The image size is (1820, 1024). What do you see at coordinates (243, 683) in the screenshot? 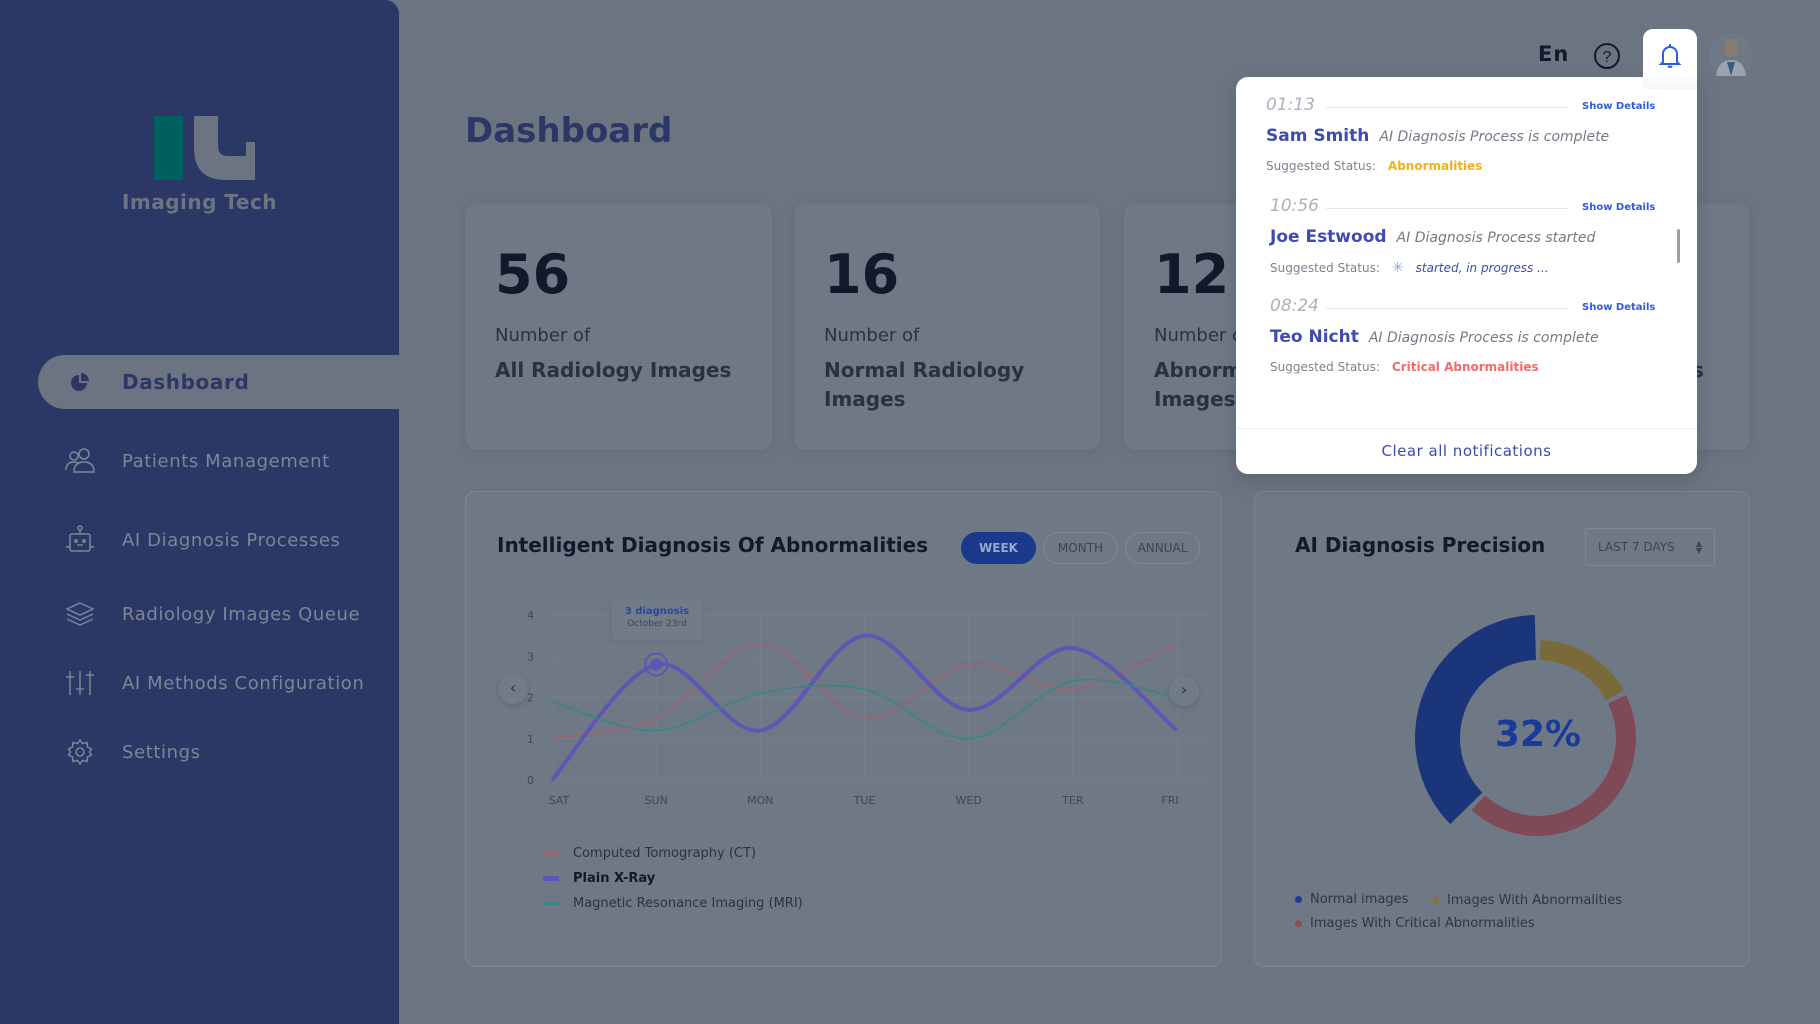
I see `sidebar-item-label: AI Methods Configuration` at bounding box center [243, 683].